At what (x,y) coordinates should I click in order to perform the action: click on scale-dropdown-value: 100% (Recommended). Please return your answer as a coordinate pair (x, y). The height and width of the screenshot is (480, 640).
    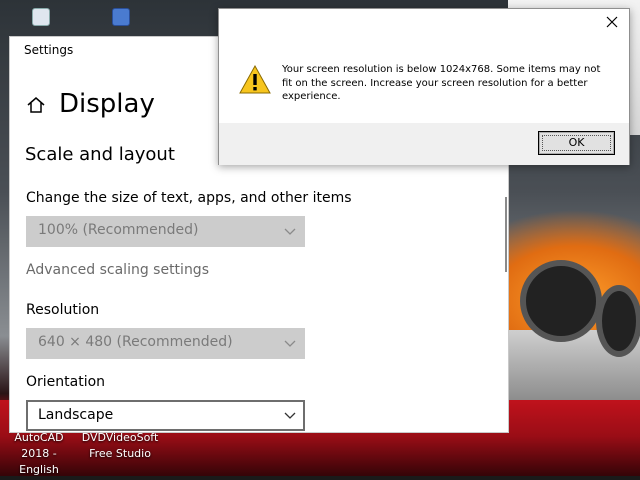
    Looking at the image, I should click on (118, 230).